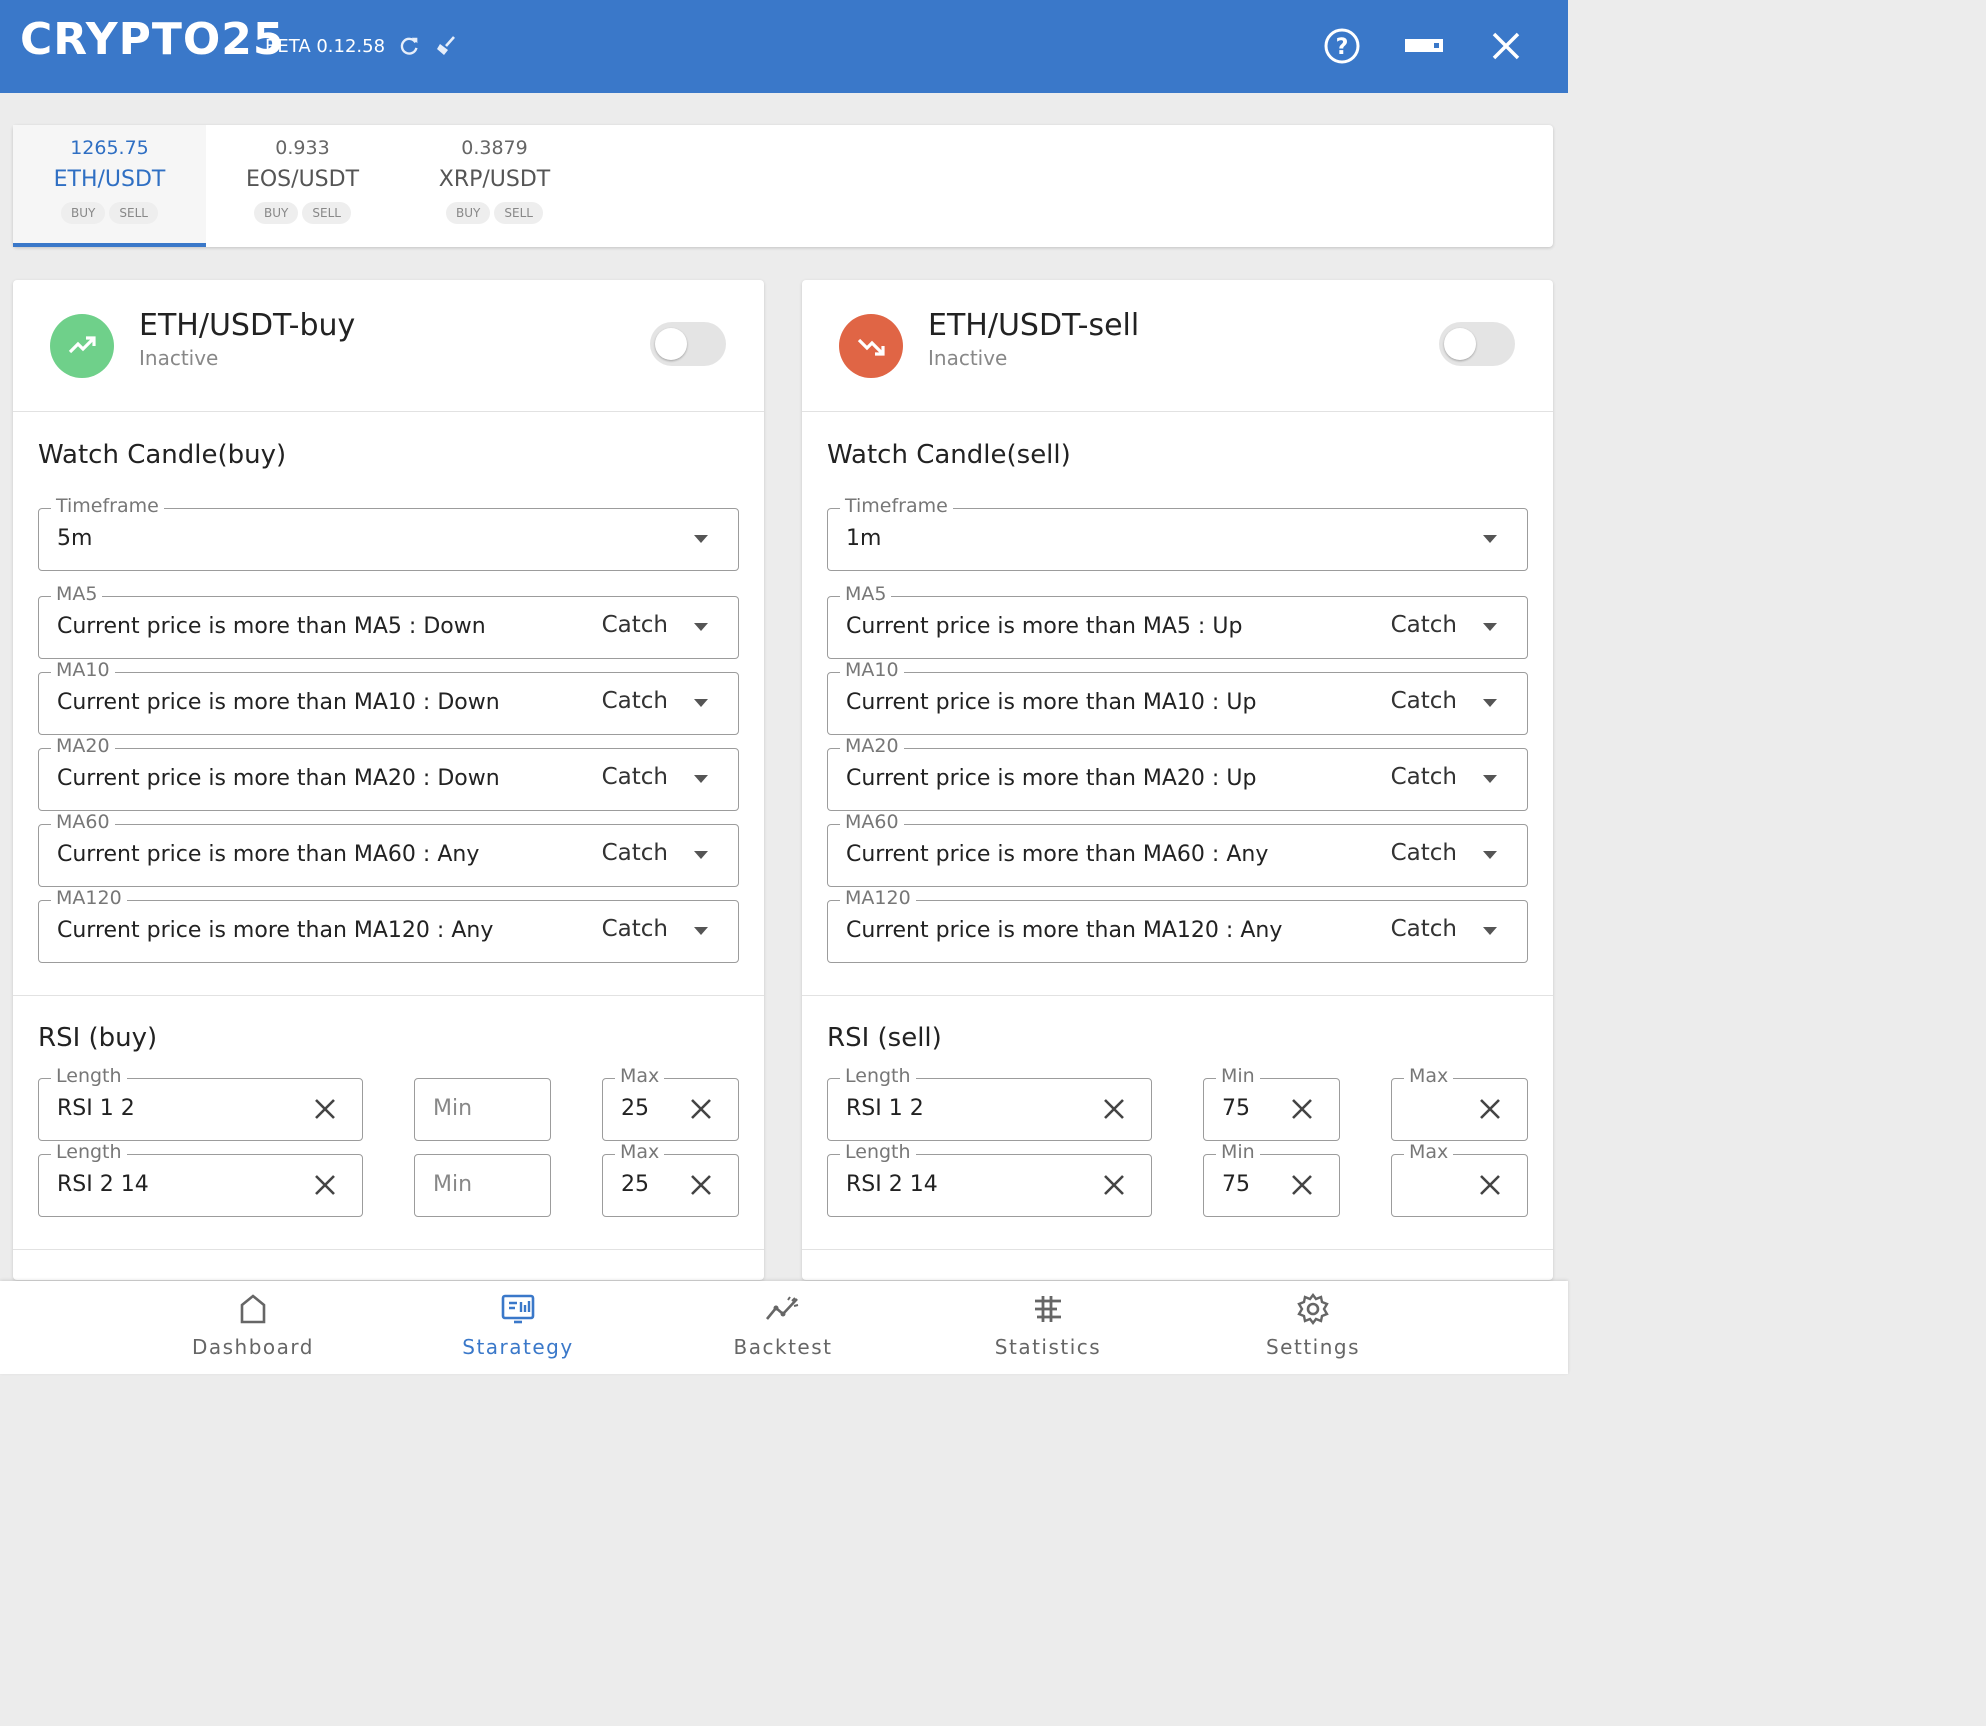  I want to click on nav-settings: Settings, so click(1313, 1326).